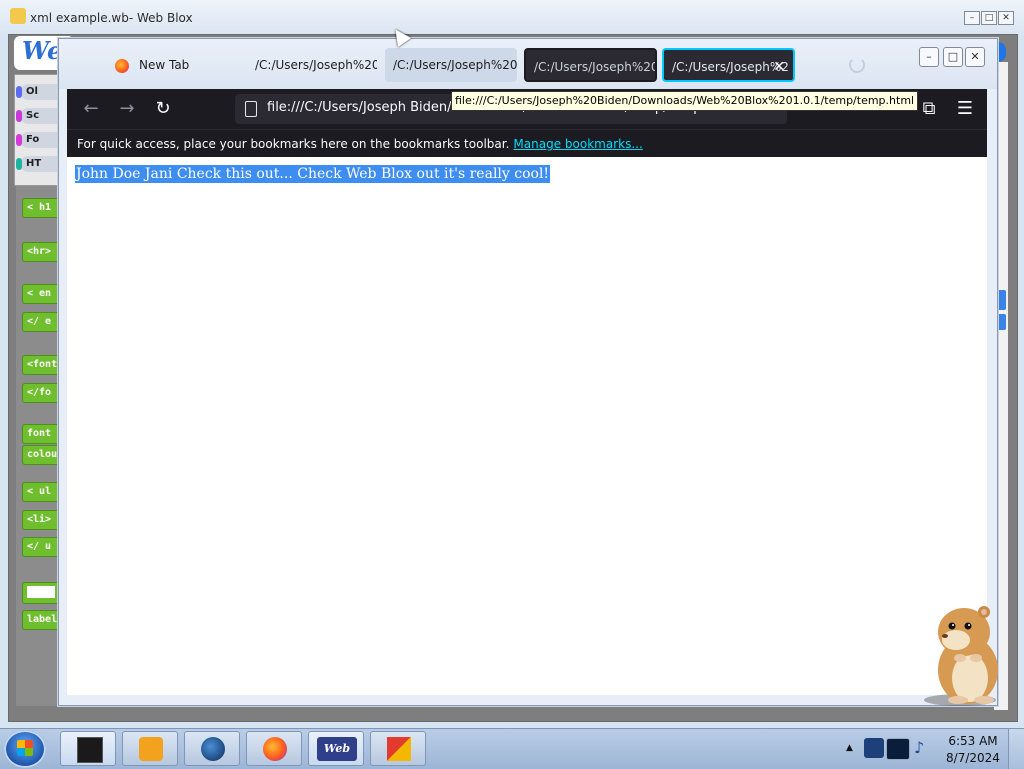 This screenshot has width=1024, height=769. Describe the element at coordinates (1016, 749) in the screenshot. I see `show-desktop-button` at that location.